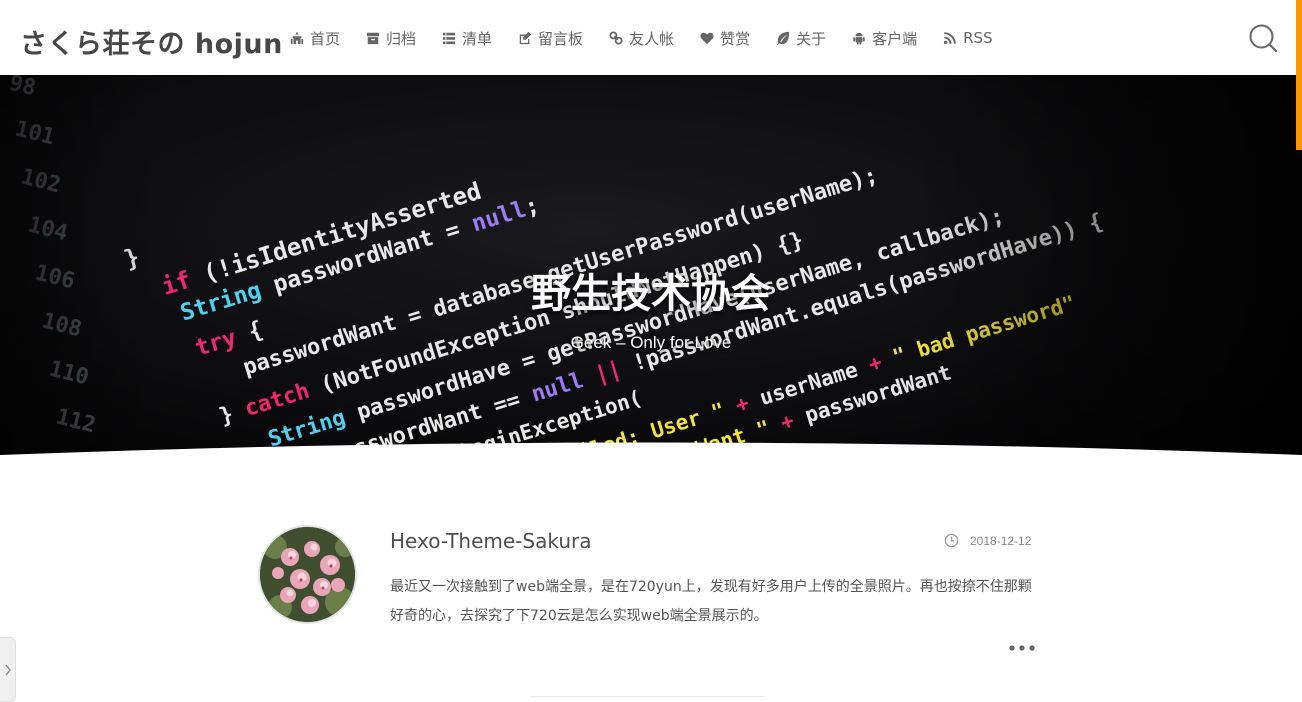 This screenshot has width=1302, height=702. What do you see at coordinates (707, 38) in the screenshot?
I see `heart-icon` at bounding box center [707, 38].